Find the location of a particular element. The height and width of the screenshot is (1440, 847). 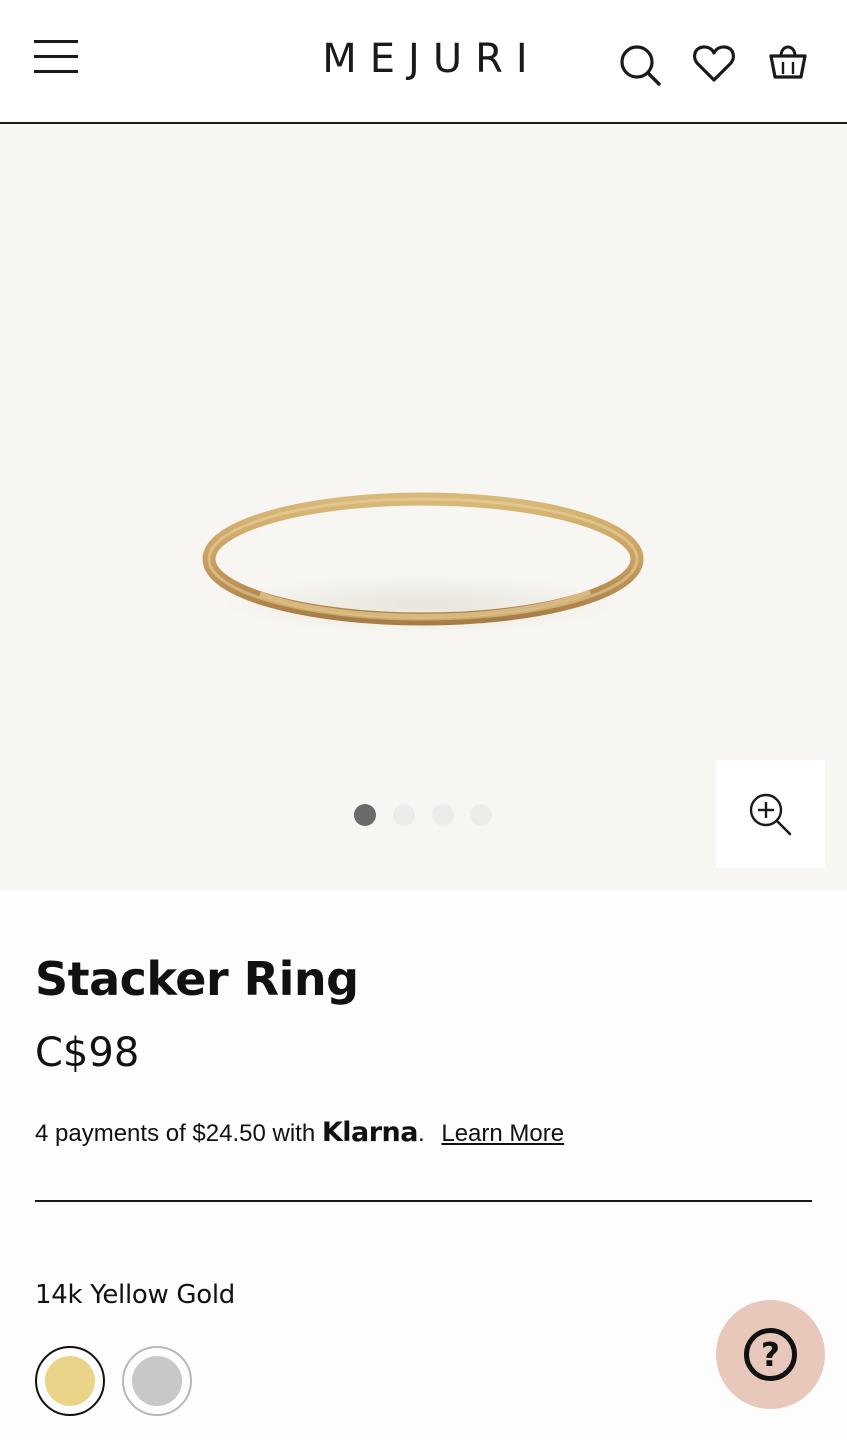

klarna-text: 4 payments of $24.50 with is located at coordinates (175, 1133).